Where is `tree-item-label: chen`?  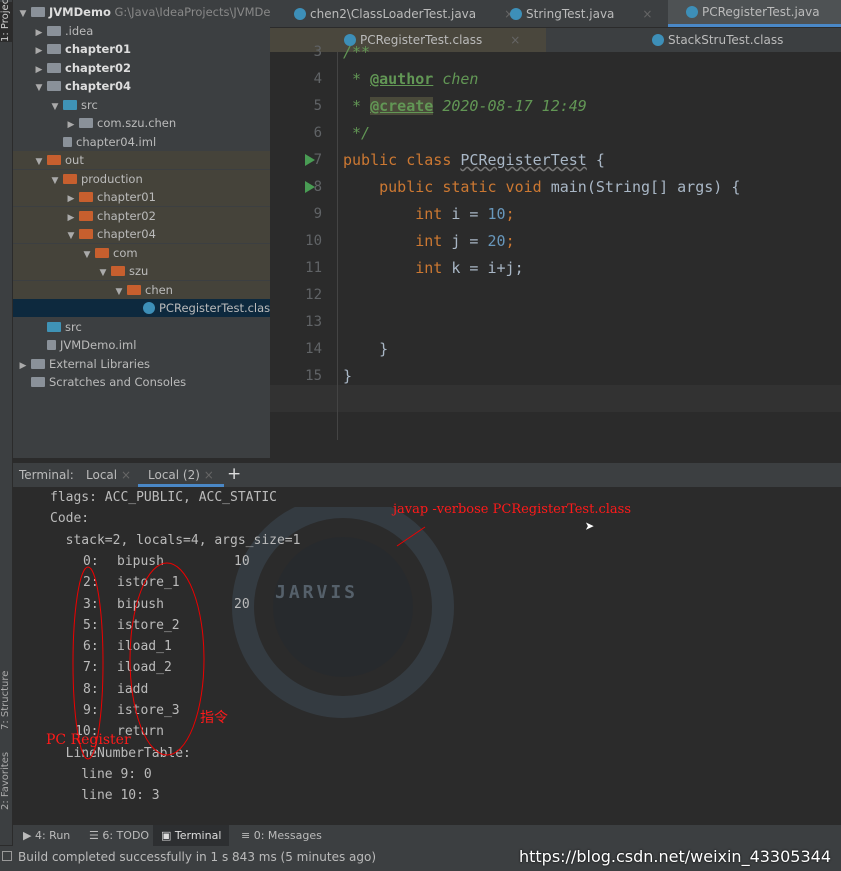 tree-item-label: chen is located at coordinates (159, 289).